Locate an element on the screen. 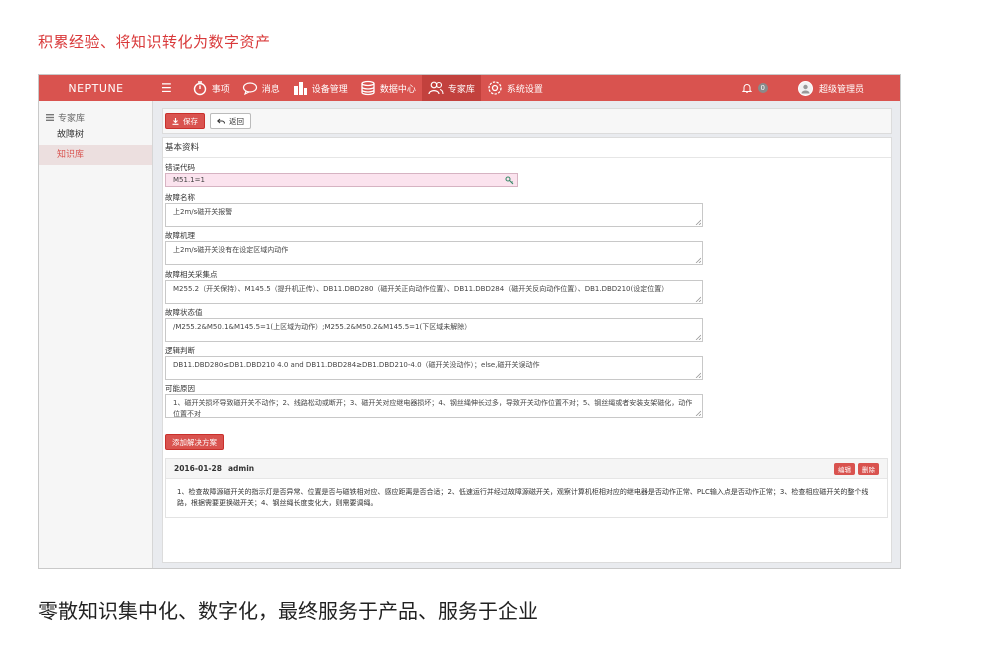  nav-label-experts: 专家库 is located at coordinates (461, 89).